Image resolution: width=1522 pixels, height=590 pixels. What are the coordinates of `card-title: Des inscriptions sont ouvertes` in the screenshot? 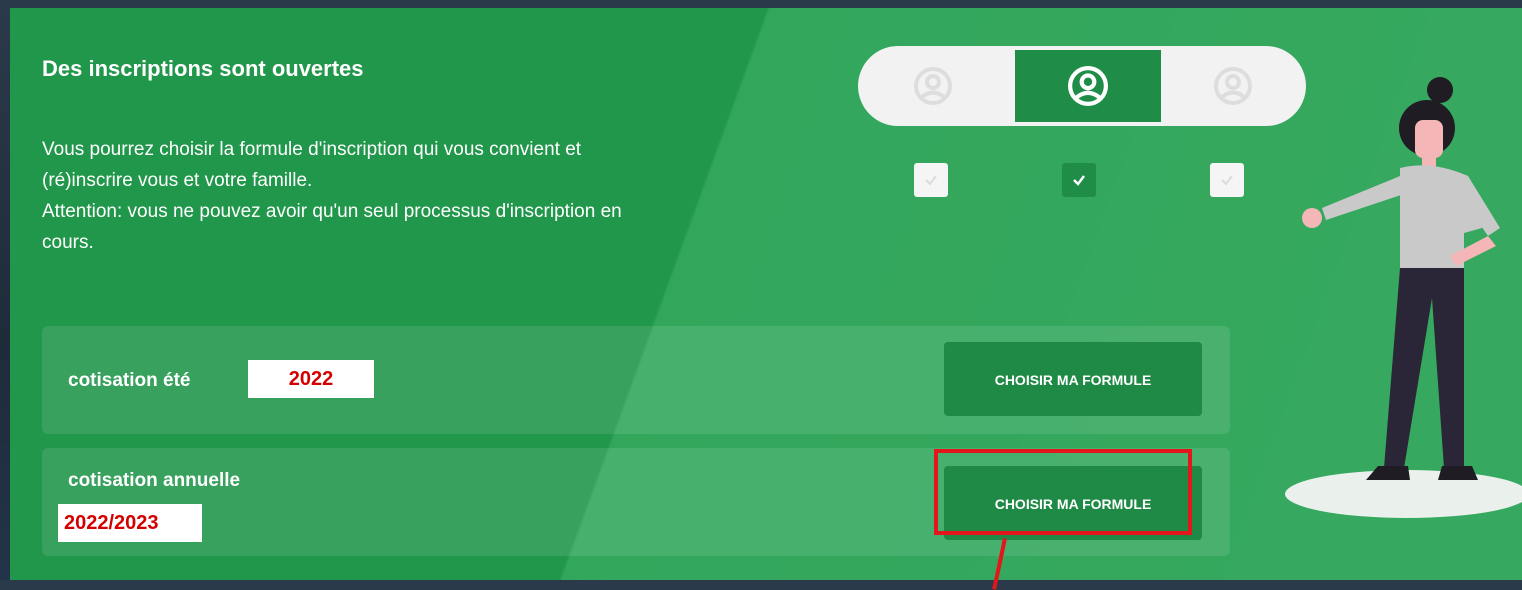 It's located at (203, 68).